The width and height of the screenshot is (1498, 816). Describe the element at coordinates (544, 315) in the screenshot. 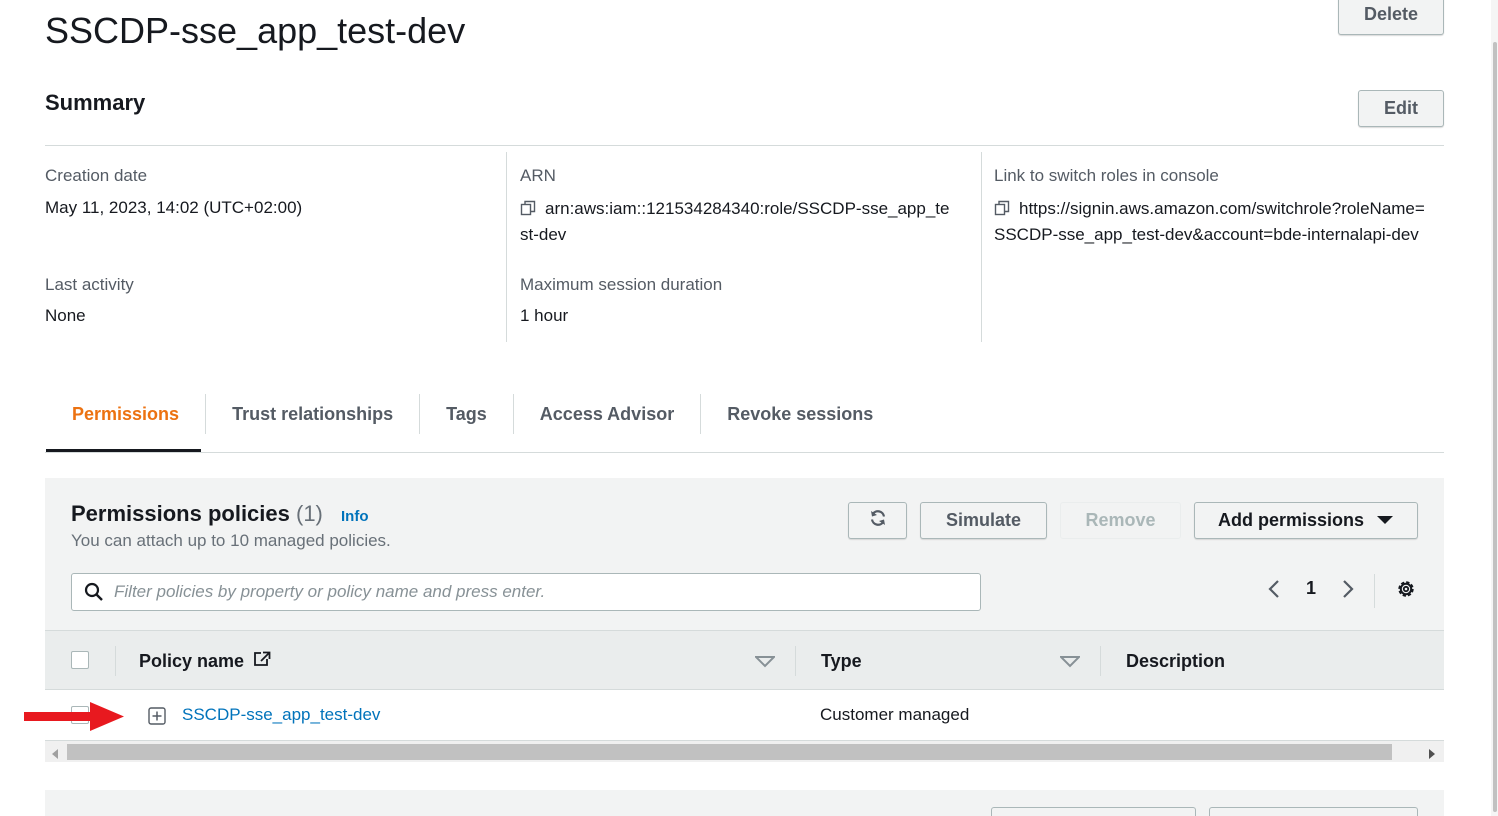

I see `max-session-value: 1 hour` at that location.